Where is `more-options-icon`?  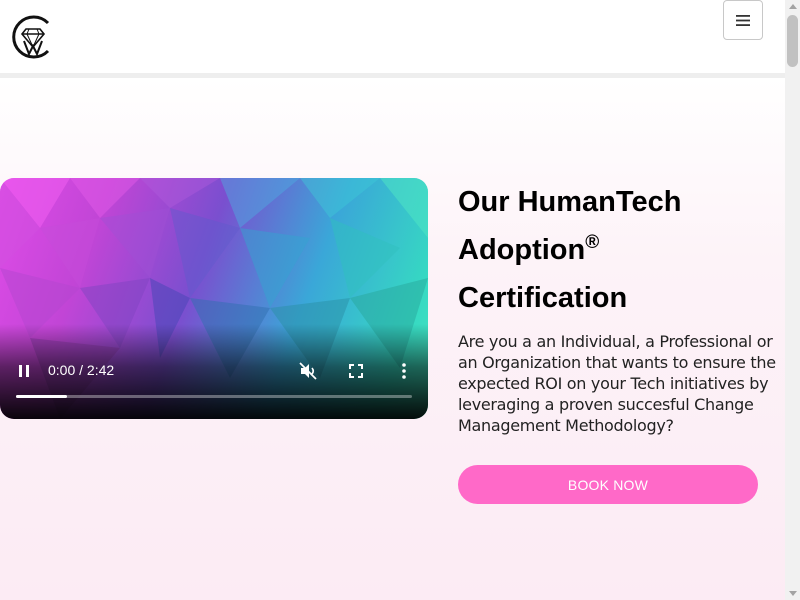
more-options-icon is located at coordinates (404, 371).